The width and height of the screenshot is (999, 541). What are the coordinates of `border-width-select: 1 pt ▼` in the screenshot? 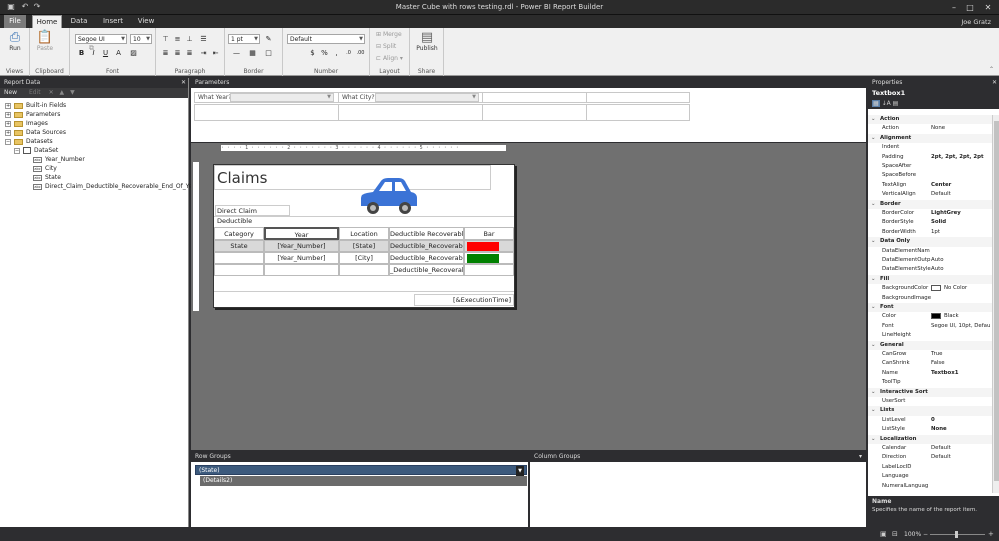 It's located at (244, 39).